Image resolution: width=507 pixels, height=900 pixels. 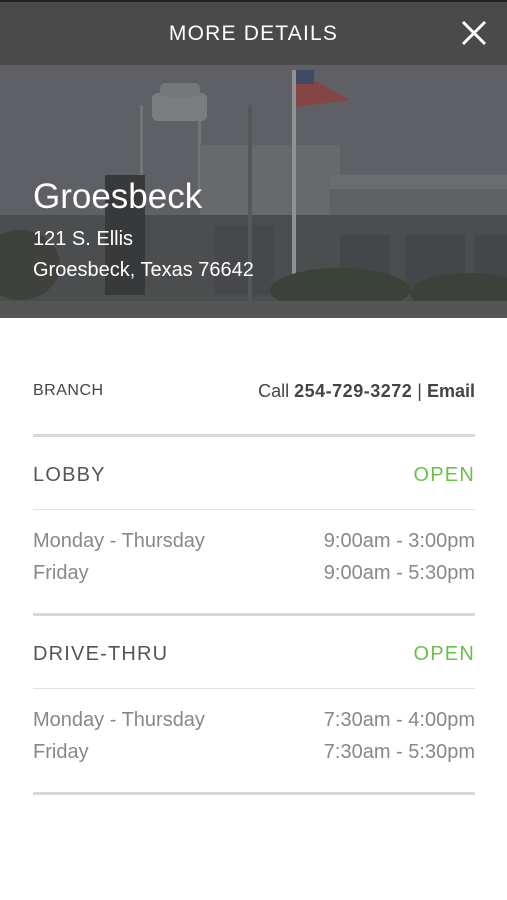 I want to click on branch-label: BRANCH, so click(x=68, y=390).